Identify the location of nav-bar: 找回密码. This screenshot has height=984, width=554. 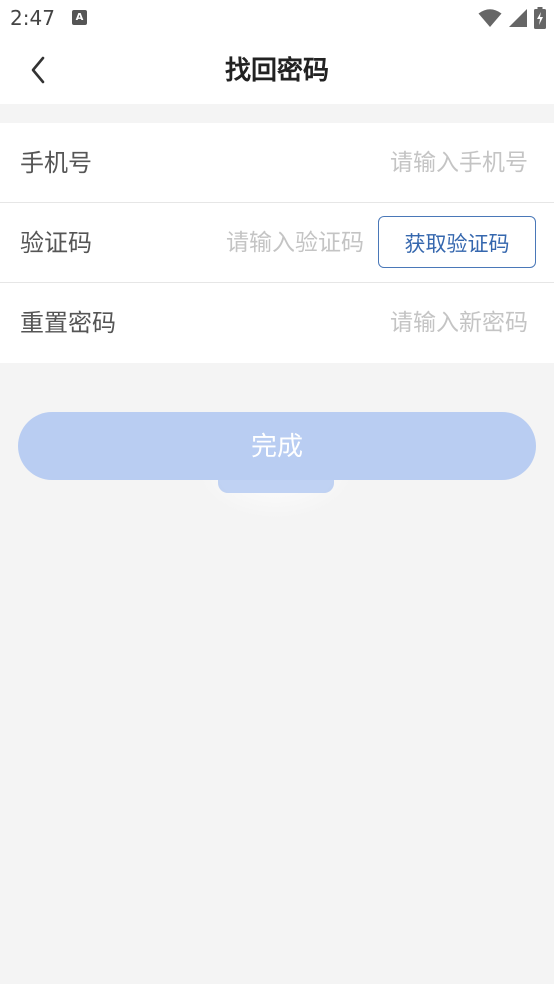
(277, 71).